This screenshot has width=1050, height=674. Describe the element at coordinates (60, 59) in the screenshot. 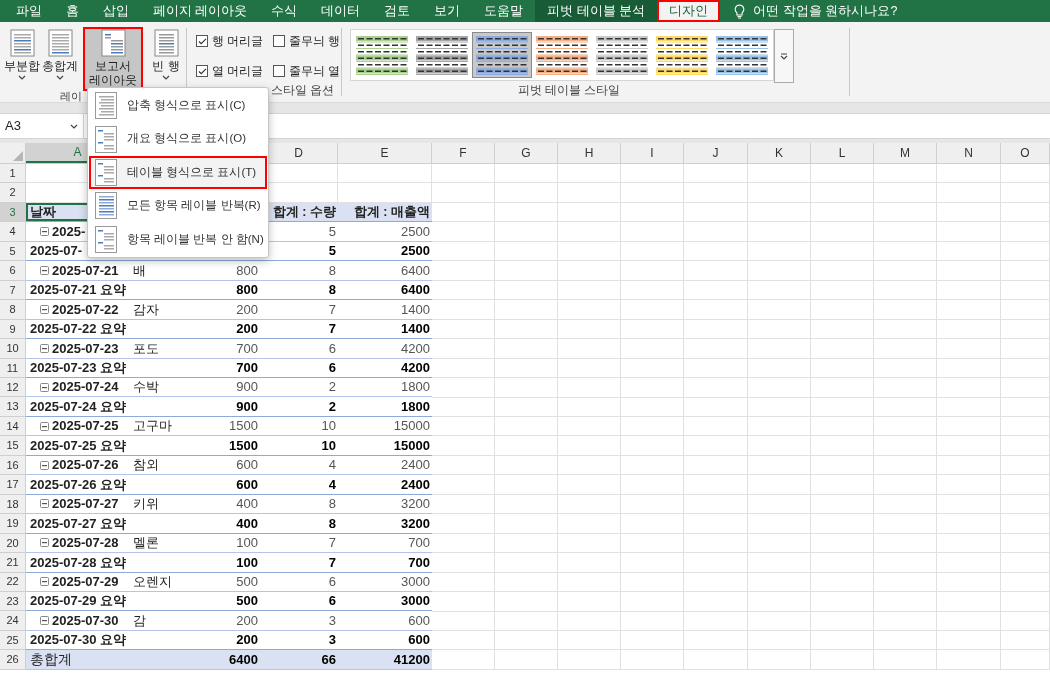

I see `ribbon-button: 총합계` at that location.